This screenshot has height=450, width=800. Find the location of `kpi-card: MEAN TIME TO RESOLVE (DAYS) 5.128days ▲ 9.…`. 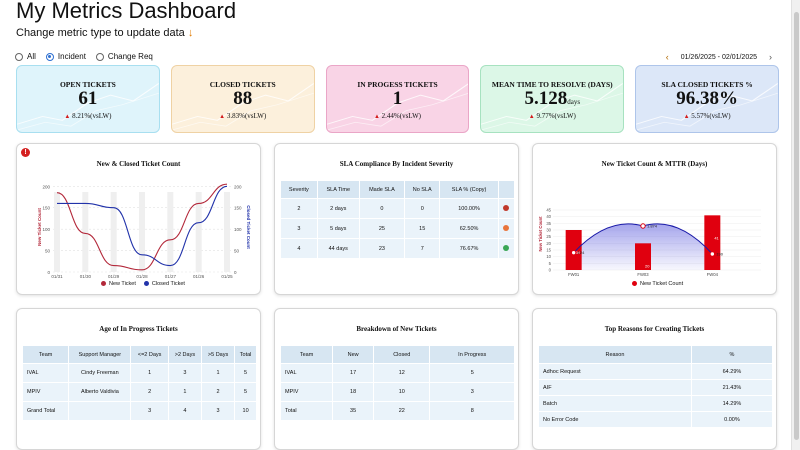

kpi-card: MEAN TIME TO RESOLVE (DAYS) 5.128days ▲ 9.… is located at coordinates (552, 99).